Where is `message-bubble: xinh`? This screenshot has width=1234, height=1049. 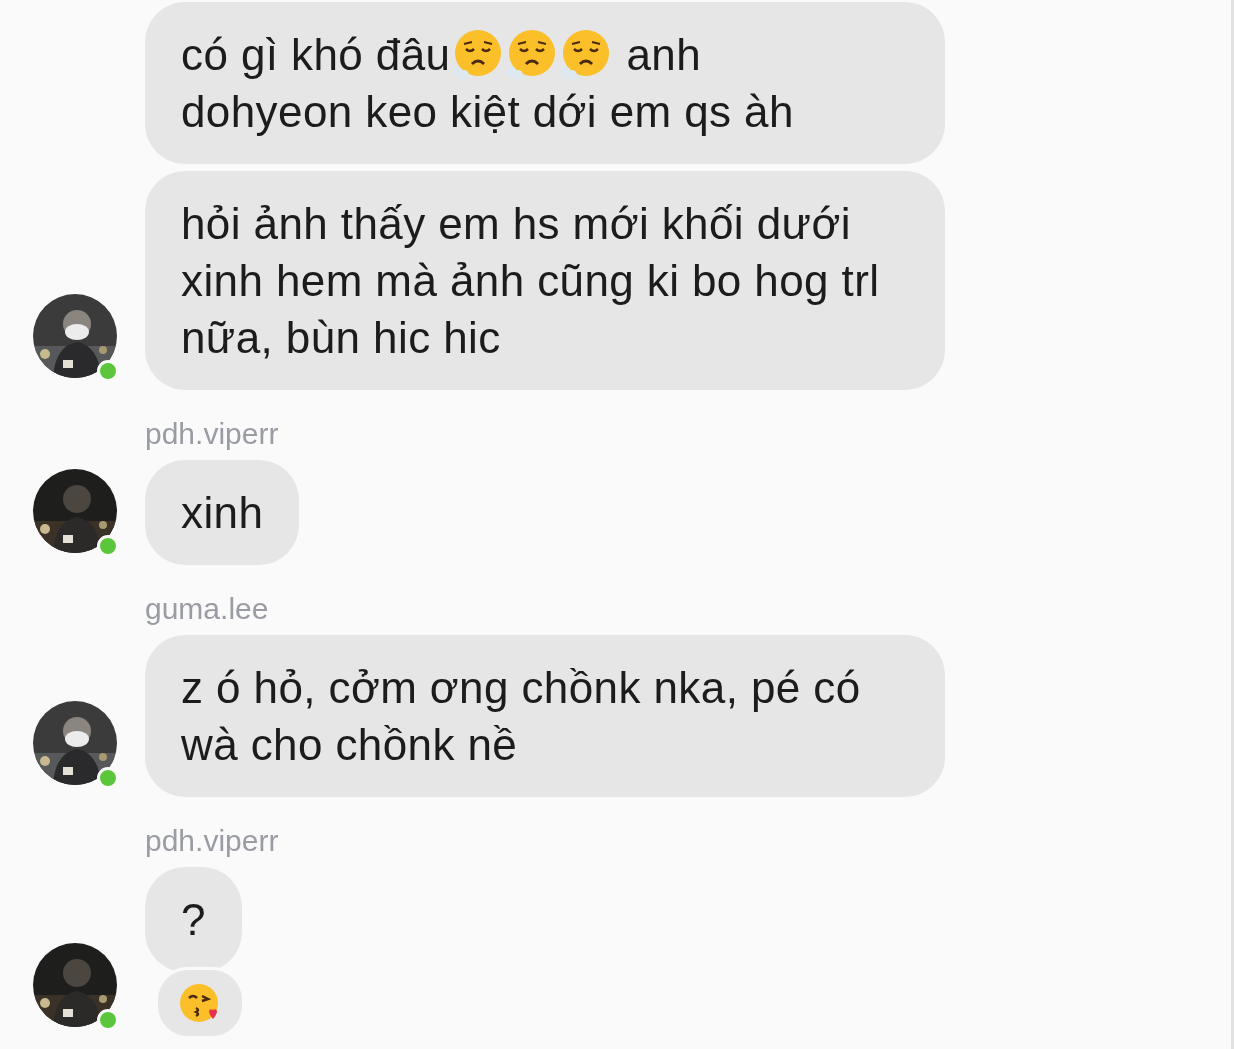
message-bubble: xinh is located at coordinates (222, 512).